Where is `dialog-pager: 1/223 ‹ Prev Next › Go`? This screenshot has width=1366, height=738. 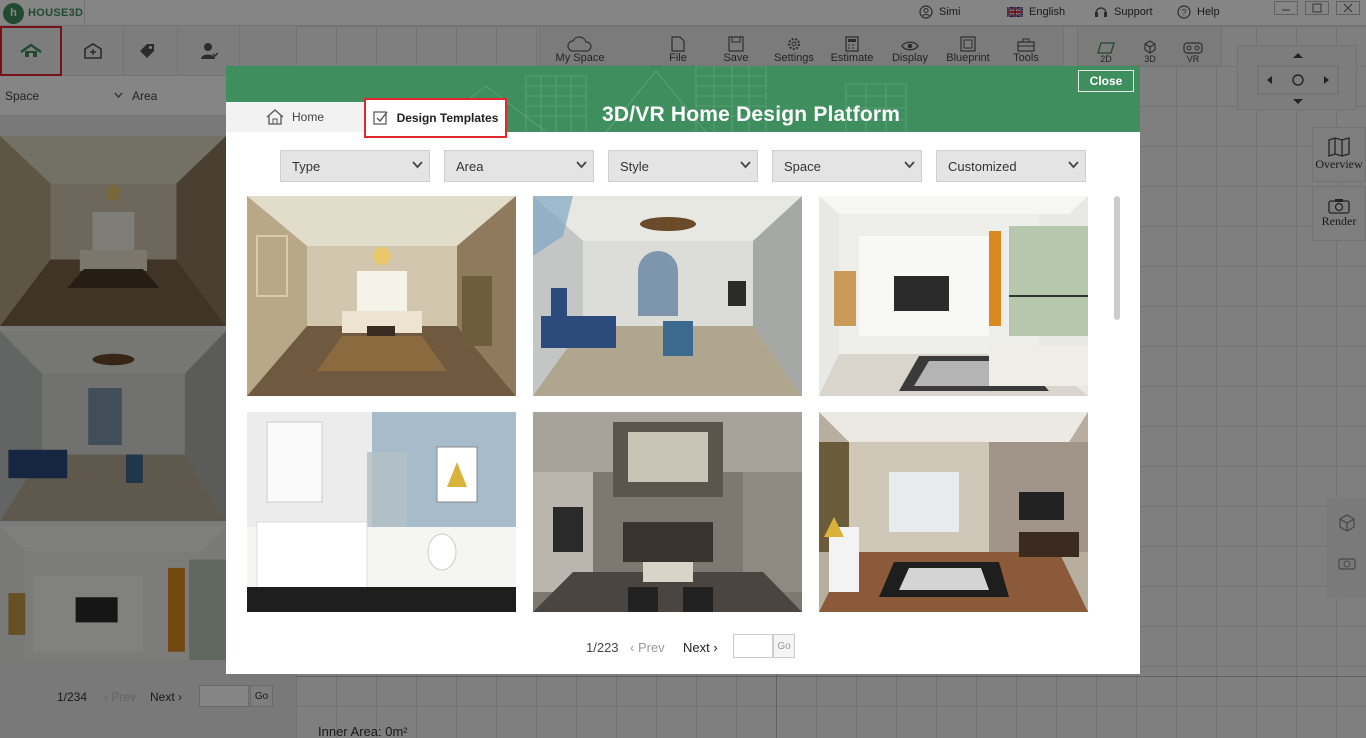 dialog-pager: 1/223 ‹ Prev Next › Go is located at coordinates (683, 648).